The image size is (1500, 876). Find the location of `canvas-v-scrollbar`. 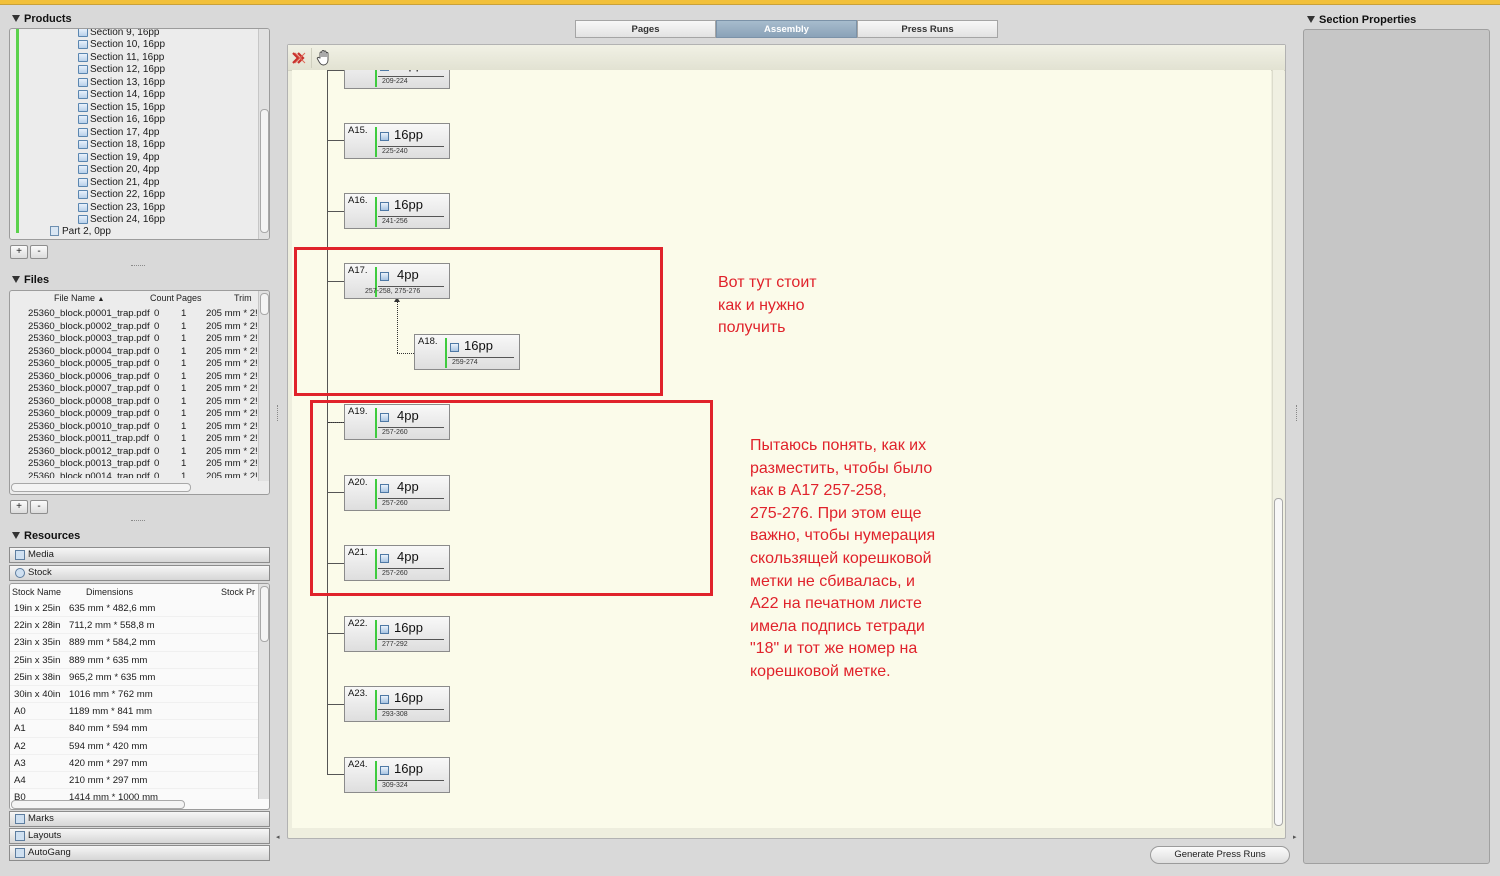

canvas-v-scrollbar is located at coordinates (1278, 449).